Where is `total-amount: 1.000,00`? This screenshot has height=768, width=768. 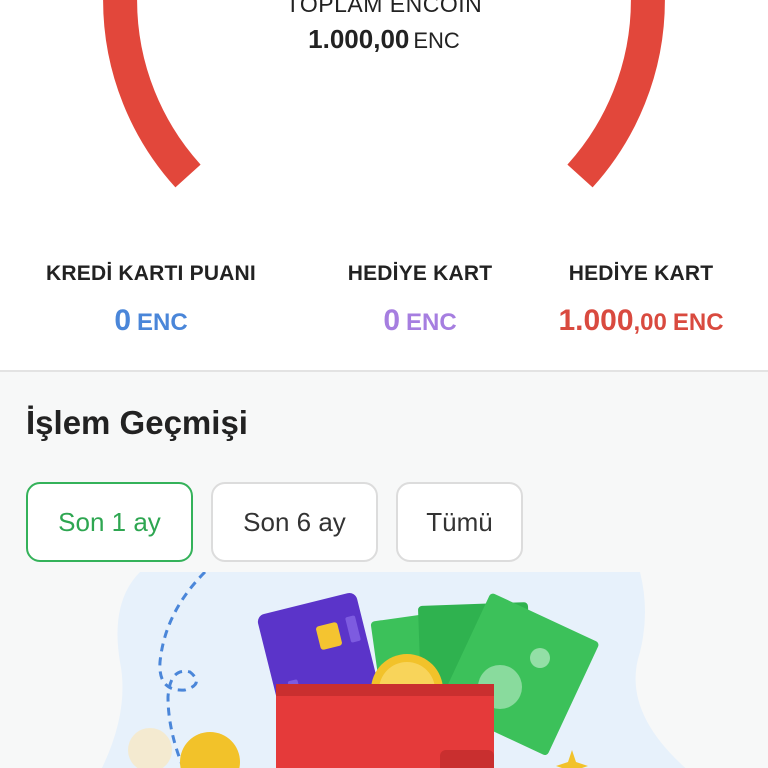 total-amount: 1.000,00 is located at coordinates (359, 39).